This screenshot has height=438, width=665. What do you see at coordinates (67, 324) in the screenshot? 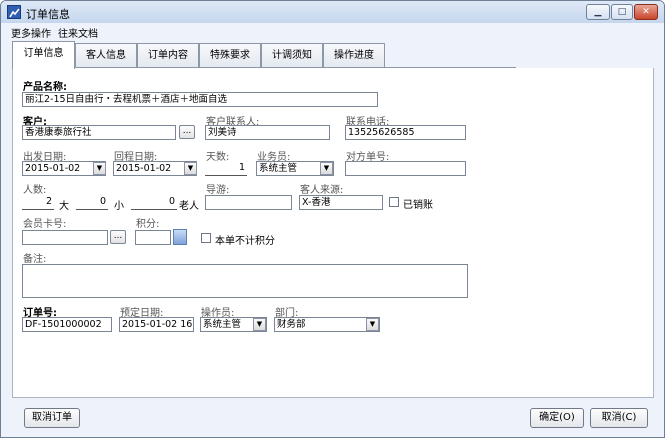
I see `order-no-field: DF-1501000002` at bounding box center [67, 324].